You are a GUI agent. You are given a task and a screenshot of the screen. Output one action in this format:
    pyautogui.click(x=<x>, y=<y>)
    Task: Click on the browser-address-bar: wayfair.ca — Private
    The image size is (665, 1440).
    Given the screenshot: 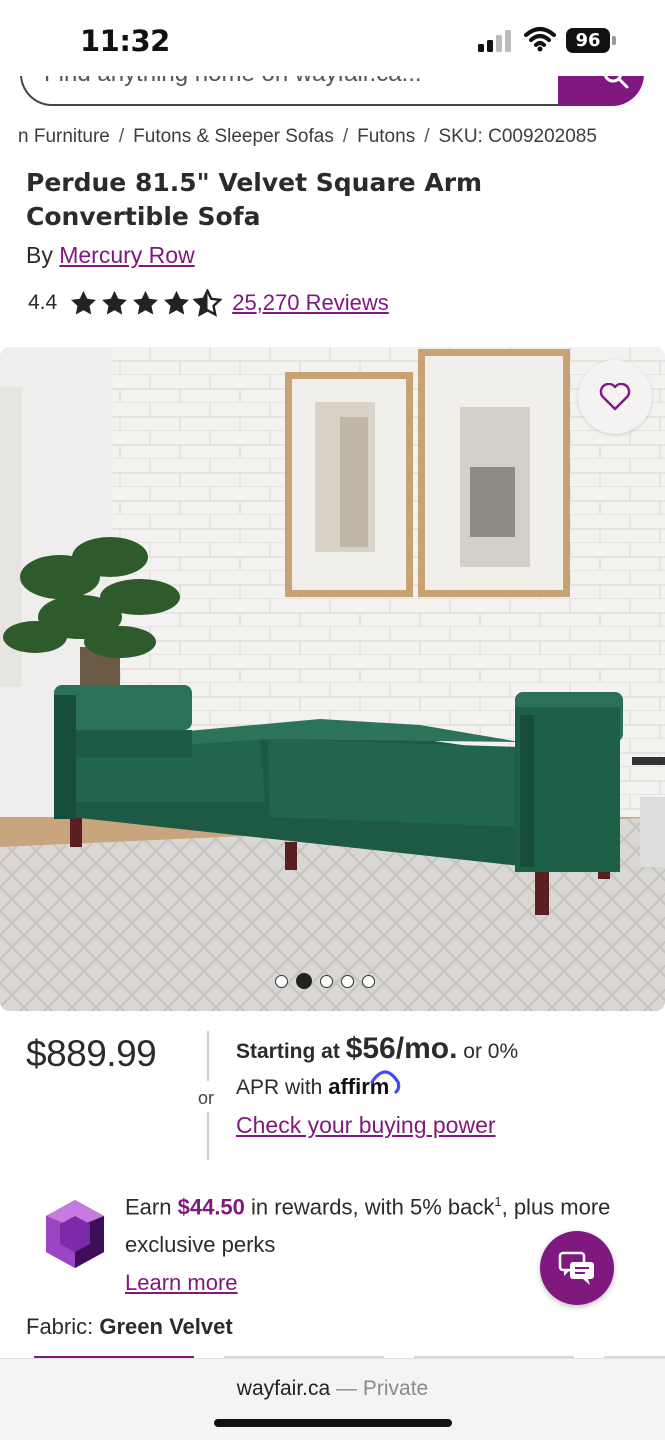 What is the action you would take?
    pyautogui.click(x=332, y=1399)
    